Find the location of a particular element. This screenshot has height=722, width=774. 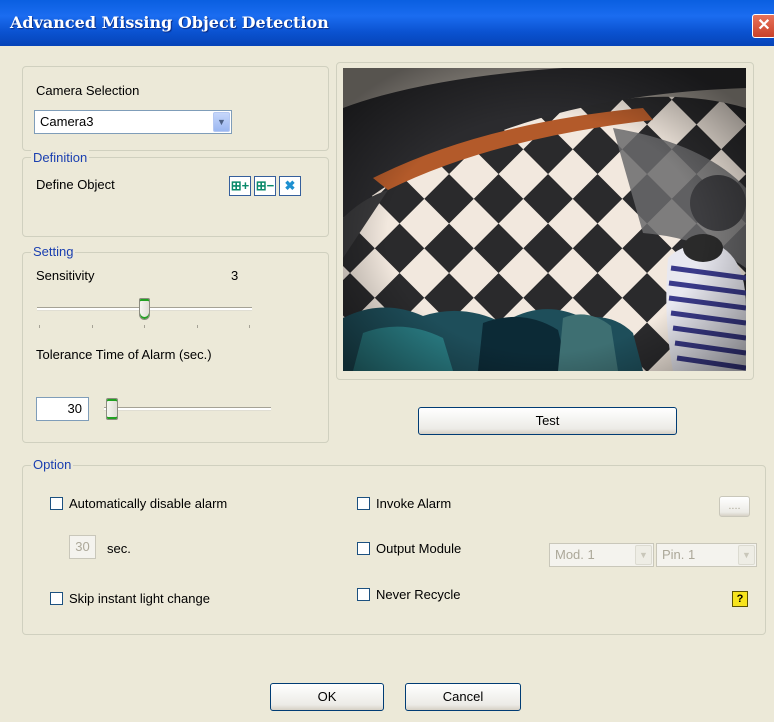

ok-button: OK is located at coordinates (327, 697).